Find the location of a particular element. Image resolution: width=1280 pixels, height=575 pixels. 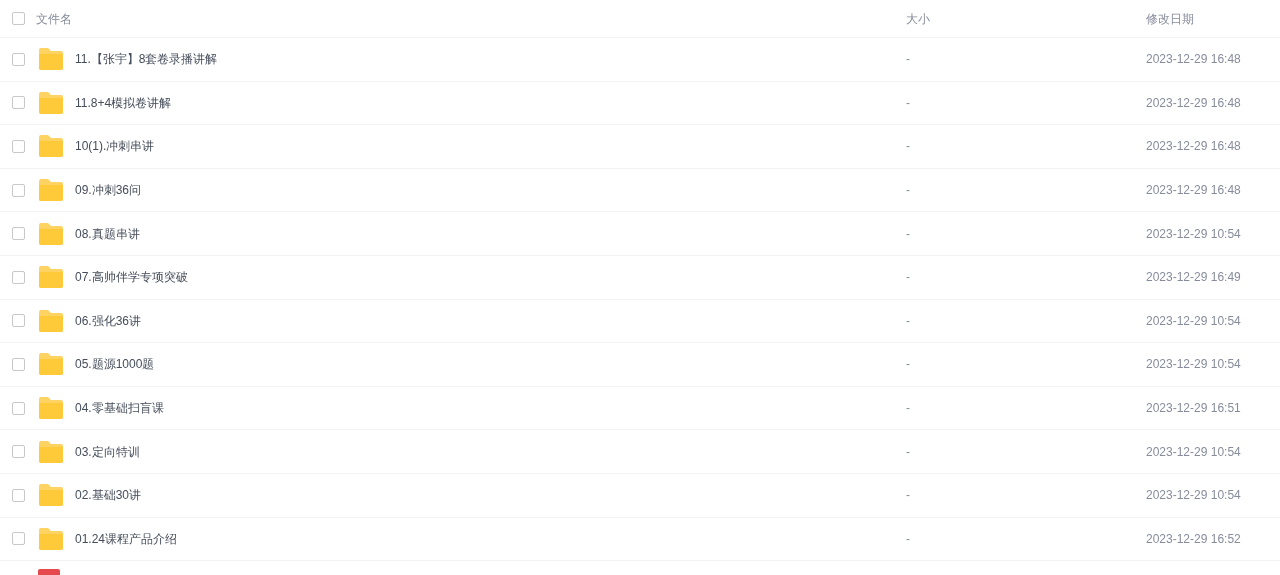

column-header: 文件名 is located at coordinates (54, 19).